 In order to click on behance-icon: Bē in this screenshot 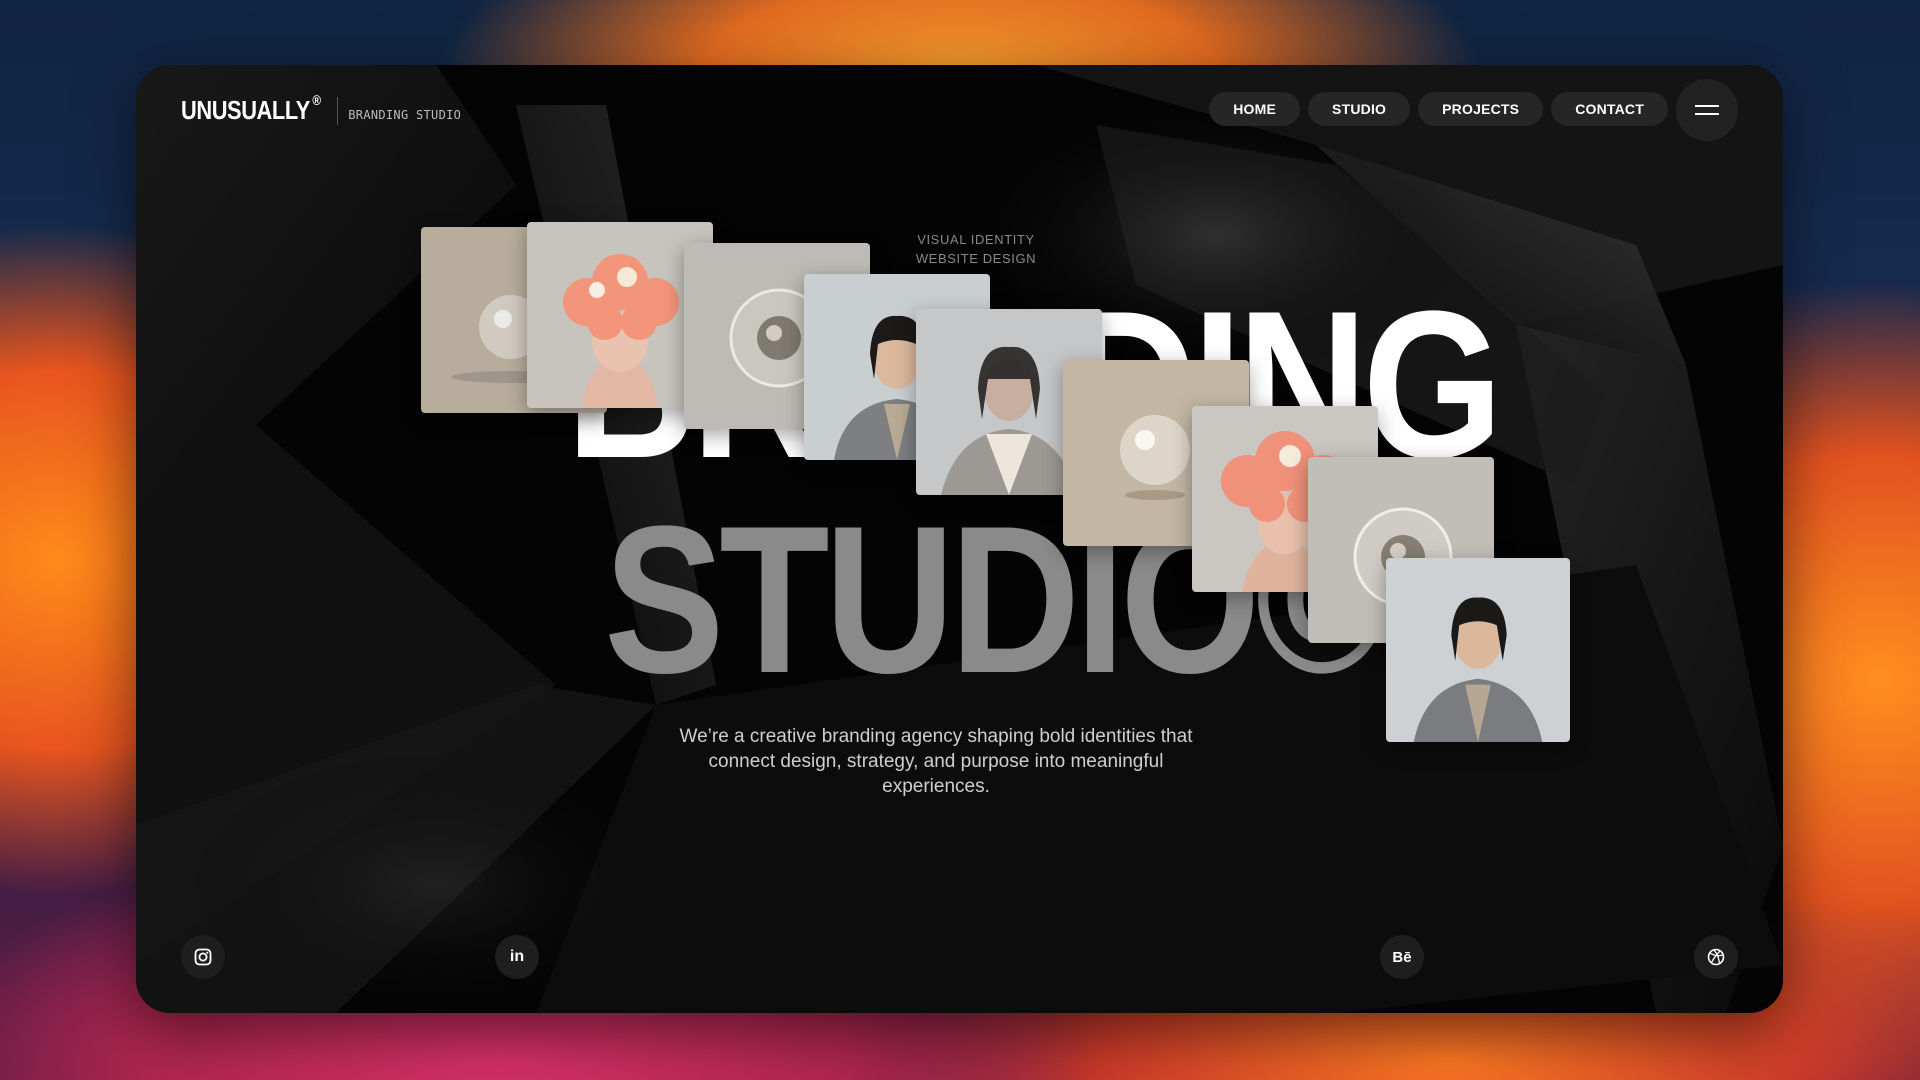, I will do `click(1402, 957)`.